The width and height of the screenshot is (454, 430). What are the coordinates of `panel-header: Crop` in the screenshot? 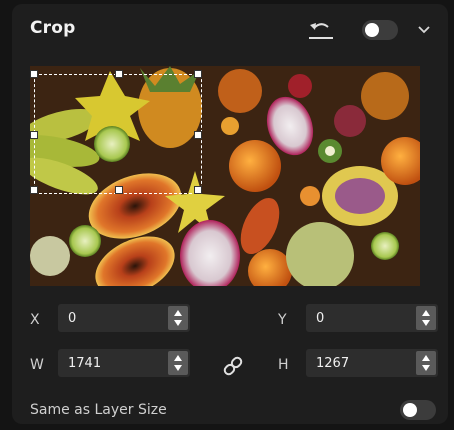 It's located at (230, 30).